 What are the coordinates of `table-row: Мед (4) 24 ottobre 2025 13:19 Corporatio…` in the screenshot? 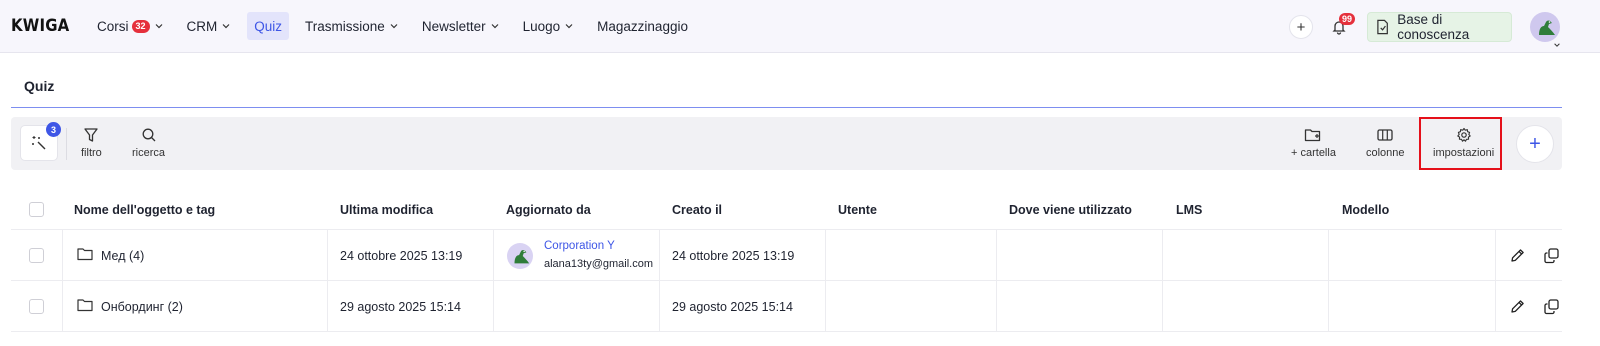 It's located at (786, 255).